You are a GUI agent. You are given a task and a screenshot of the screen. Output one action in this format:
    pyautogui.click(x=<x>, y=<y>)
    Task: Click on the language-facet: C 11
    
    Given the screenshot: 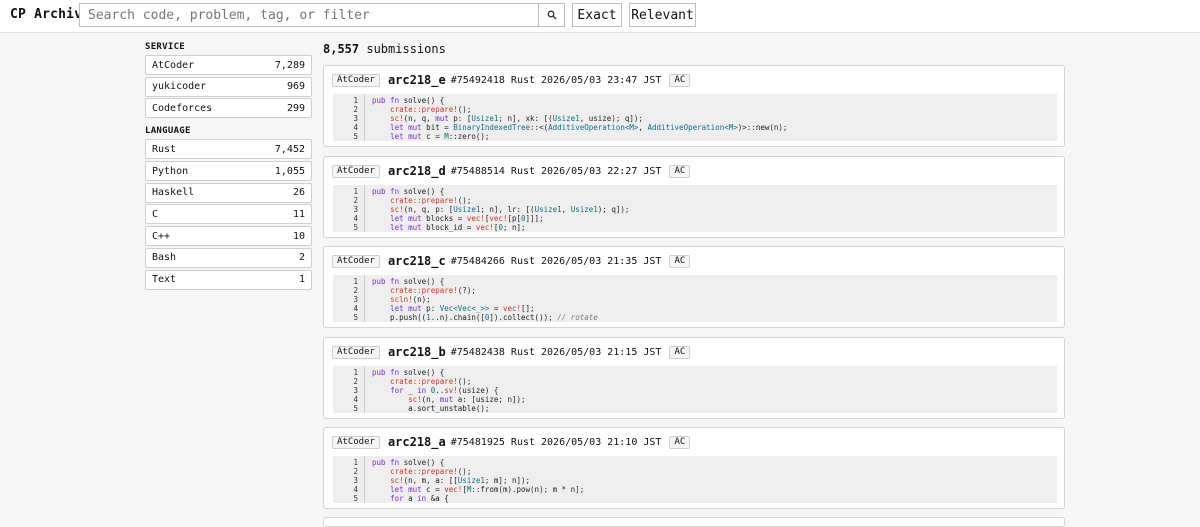 What is the action you would take?
    pyautogui.click(x=228, y=214)
    